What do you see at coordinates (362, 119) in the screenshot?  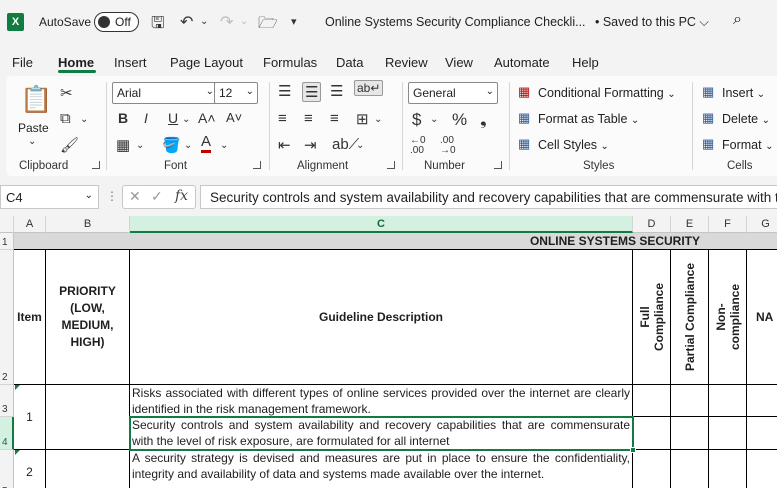 I see `merge-center-icon: ⊞` at bounding box center [362, 119].